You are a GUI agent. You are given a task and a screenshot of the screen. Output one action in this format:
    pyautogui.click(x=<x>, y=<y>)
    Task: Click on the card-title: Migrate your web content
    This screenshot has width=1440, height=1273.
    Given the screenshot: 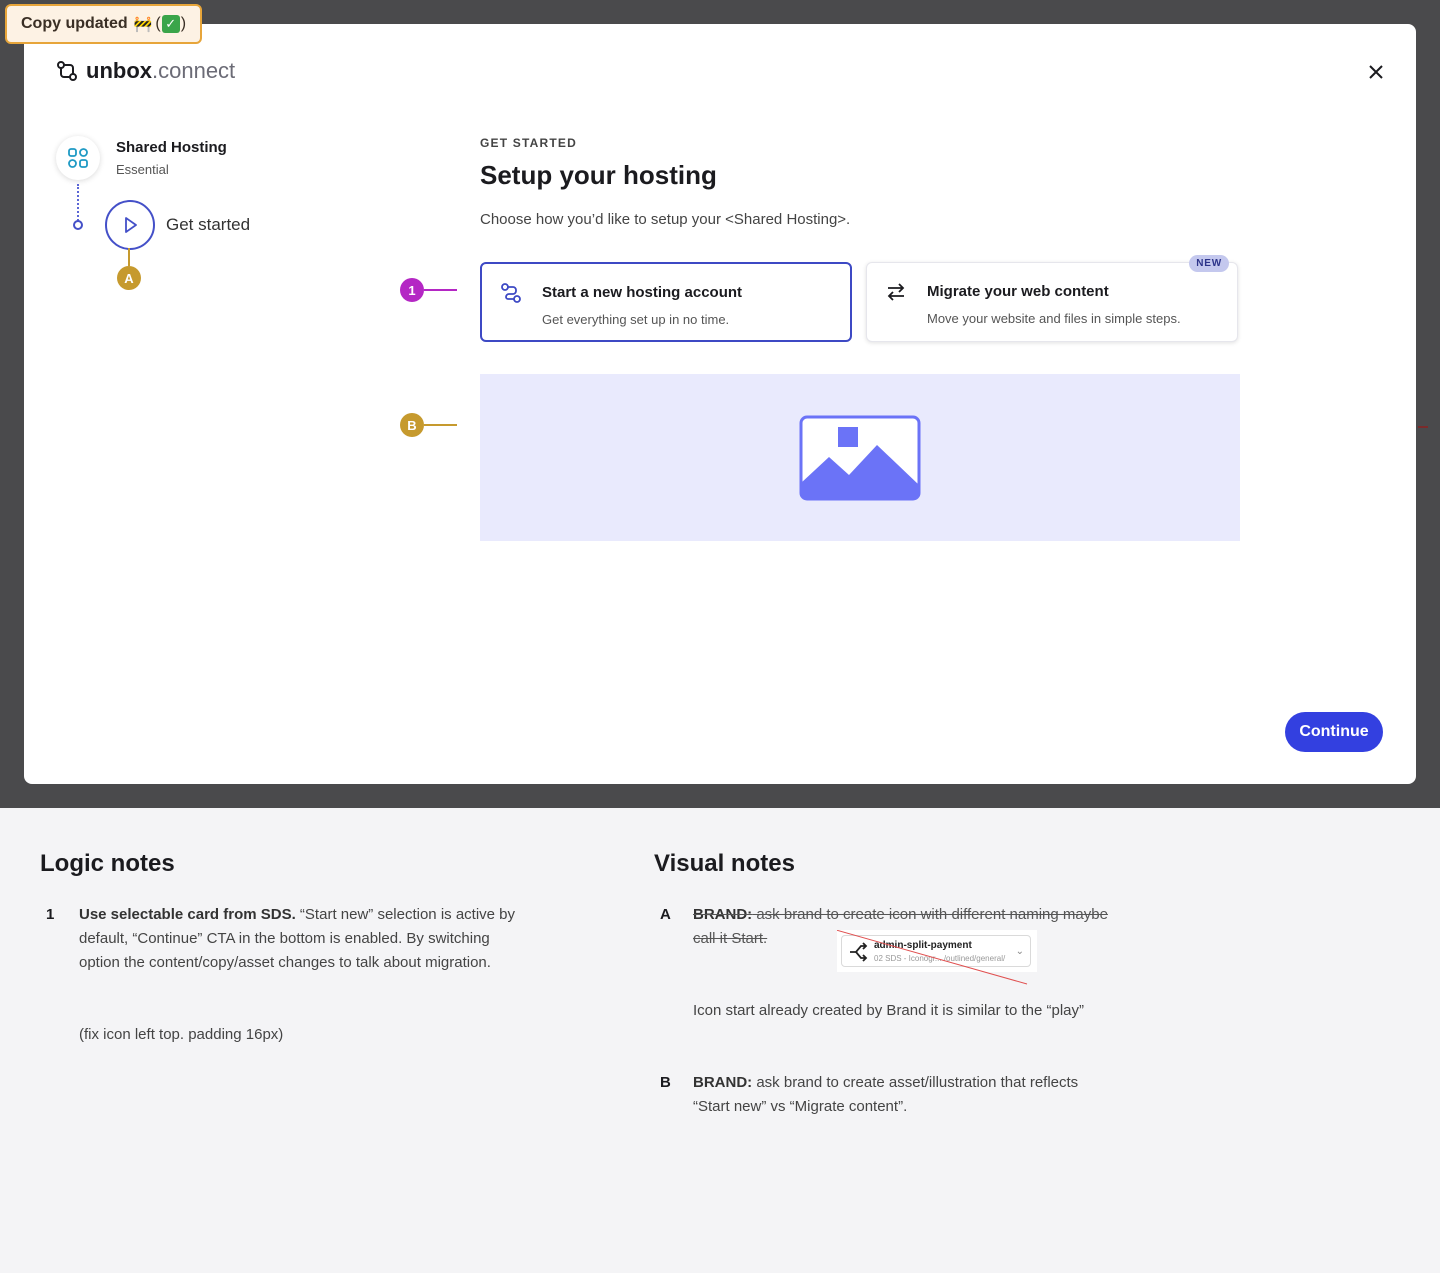 What is the action you would take?
    pyautogui.click(x=1018, y=291)
    